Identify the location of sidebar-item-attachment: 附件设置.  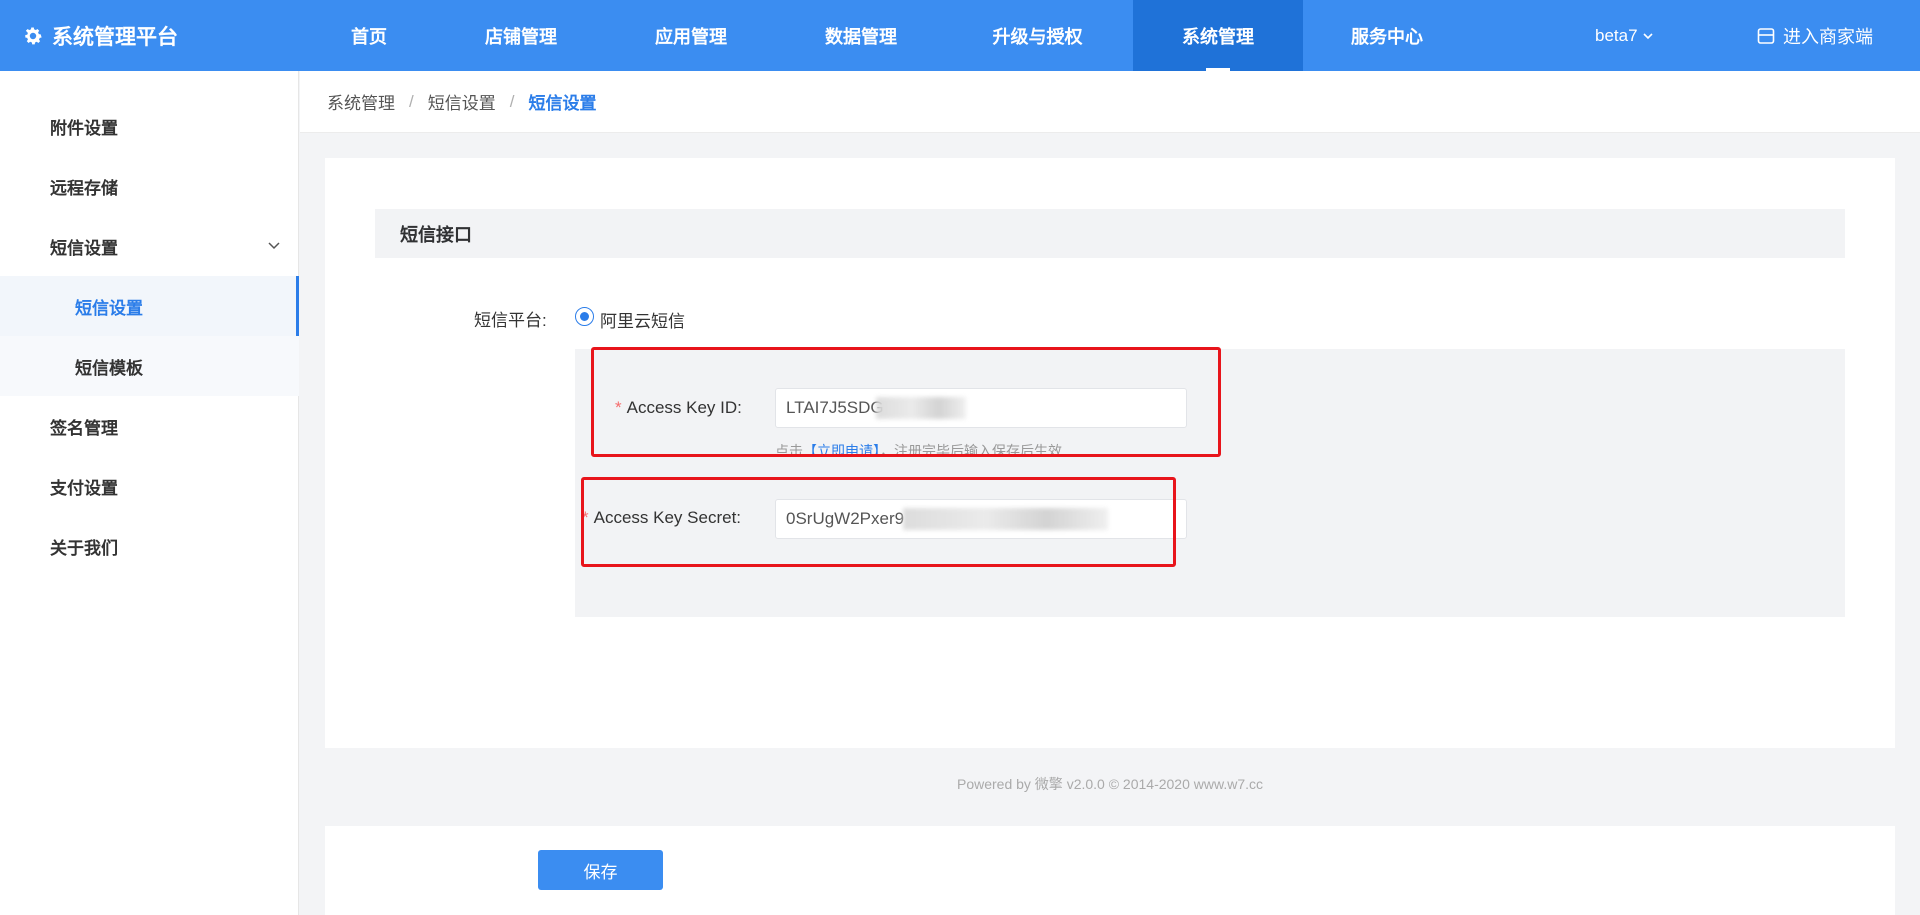
(149, 126).